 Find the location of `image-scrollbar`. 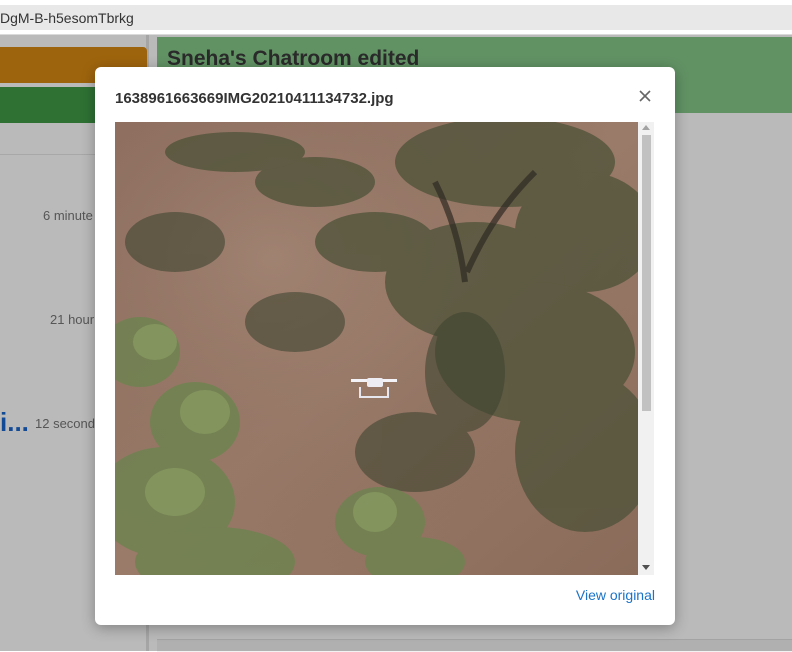

image-scrollbar is located at coordinates (646, 348).